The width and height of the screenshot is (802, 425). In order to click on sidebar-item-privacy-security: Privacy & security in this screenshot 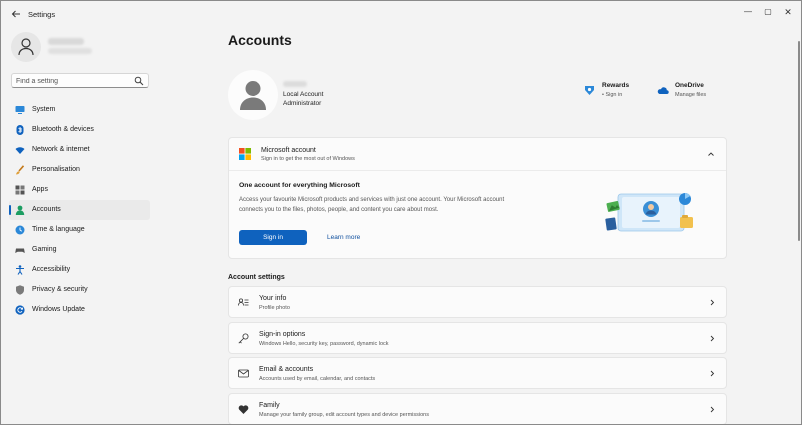, I will do `click(79, 290)`.